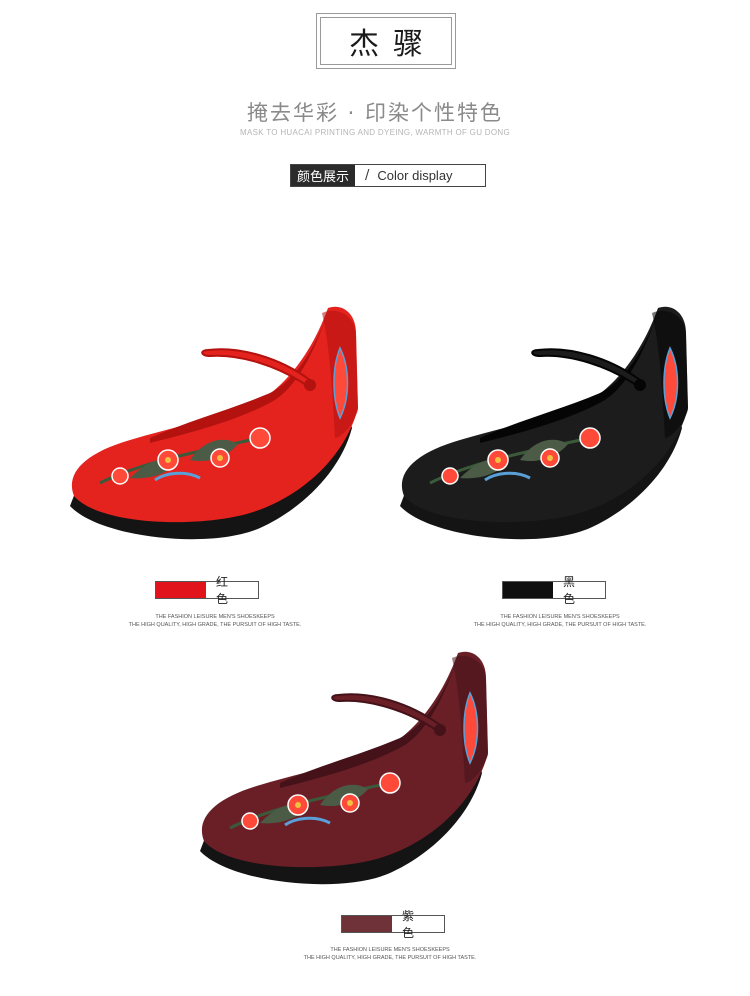 This screenshot has width=750, height=996. What do you see at coordinates (375, 113) in the screenshot?
I see `slogan-heading: 掩去华彩 · 印染个性特色` at bounding box center [375, 113].